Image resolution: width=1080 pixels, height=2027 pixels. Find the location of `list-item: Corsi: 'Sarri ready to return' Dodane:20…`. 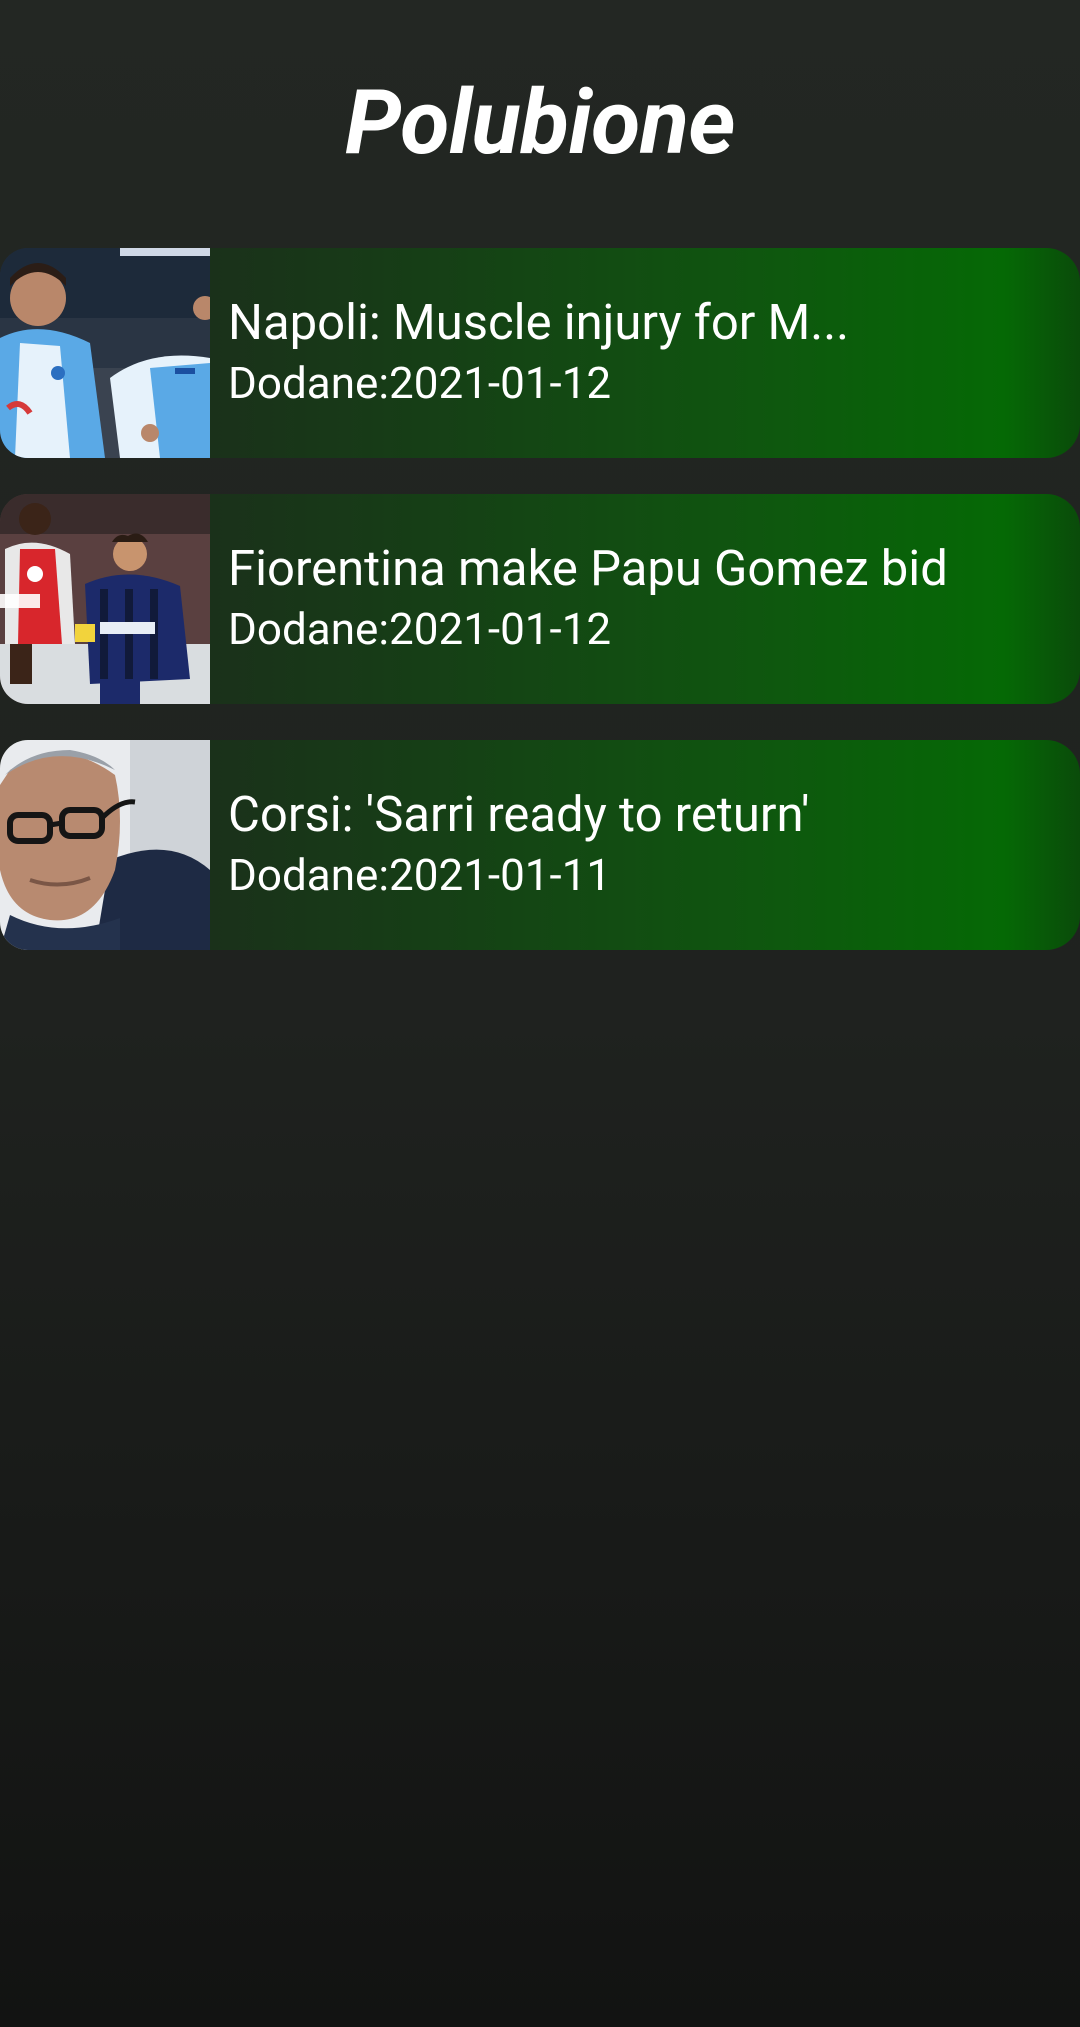

list-item: Corsi: 'Sarri ready to return' Dodane:20… is located at coordinates (540, 845).